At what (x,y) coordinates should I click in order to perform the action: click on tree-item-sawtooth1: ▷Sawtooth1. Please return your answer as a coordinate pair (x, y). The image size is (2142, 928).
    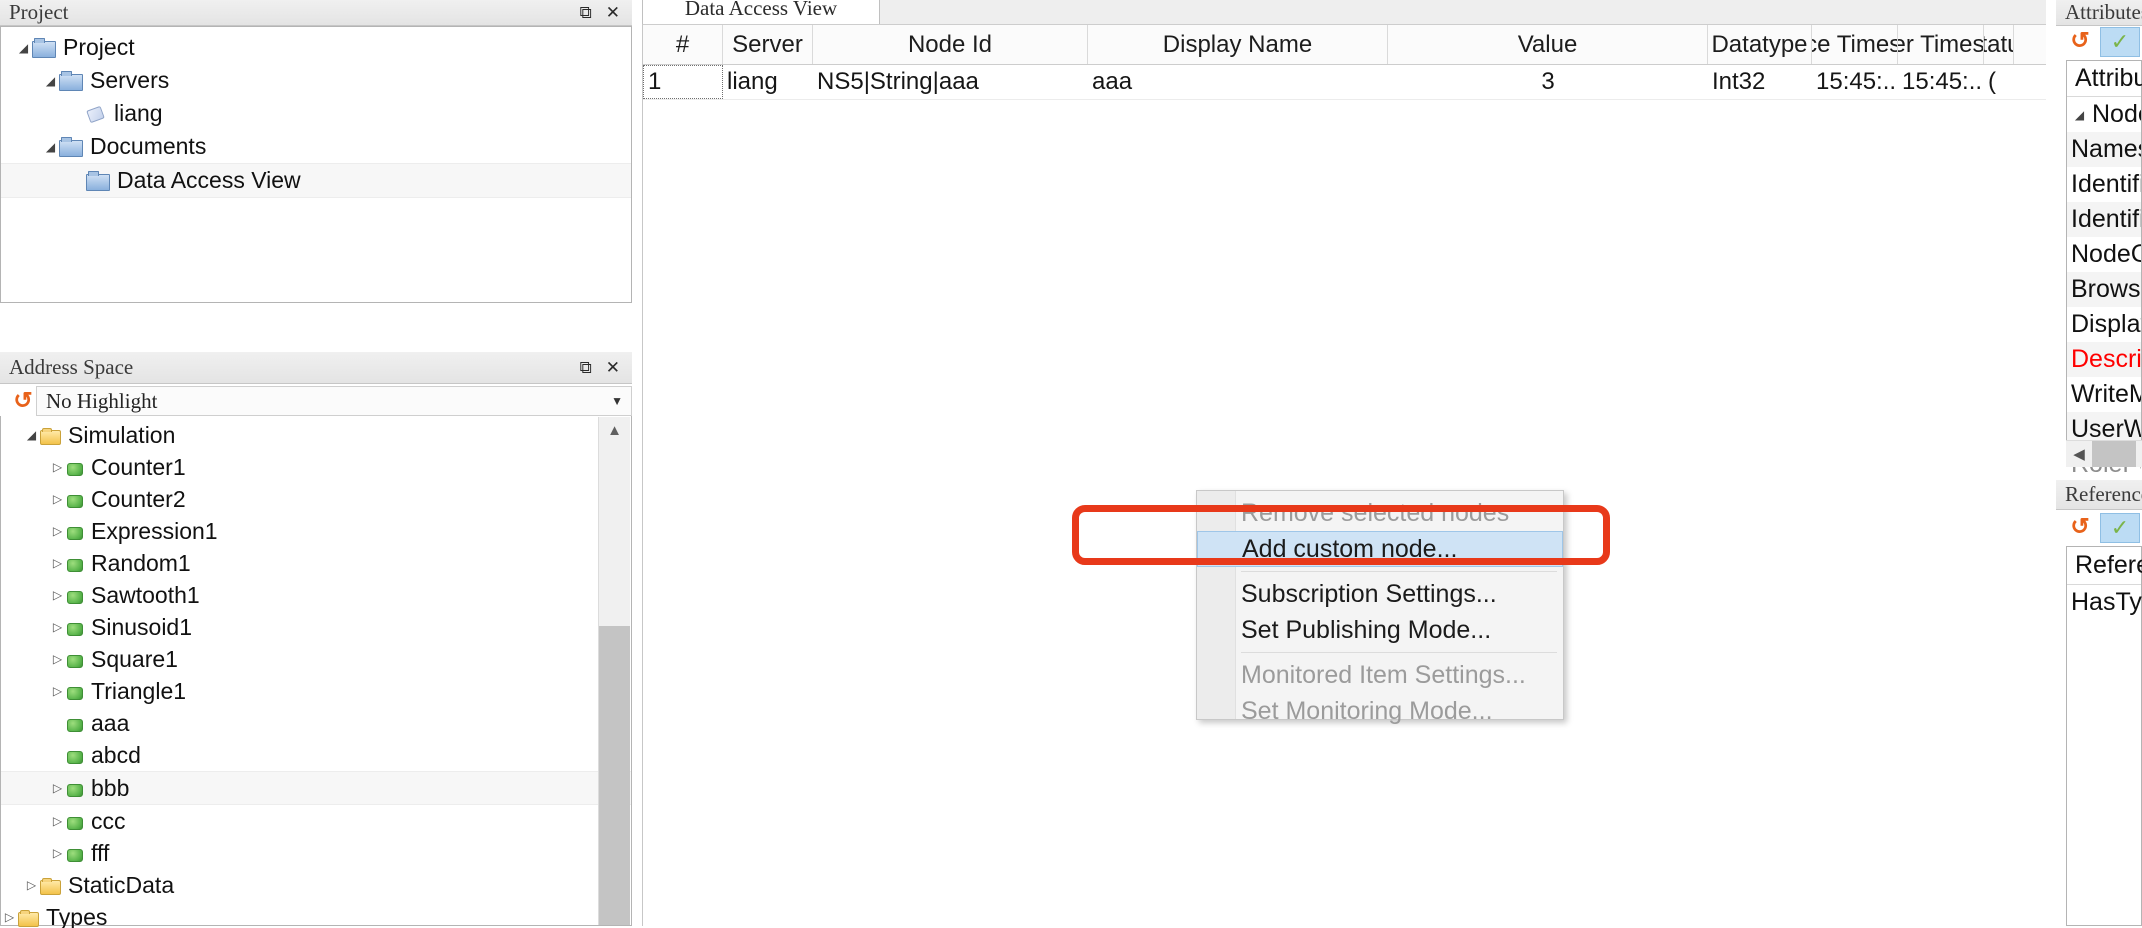
    Looking at the image, I should click on (316, 595).